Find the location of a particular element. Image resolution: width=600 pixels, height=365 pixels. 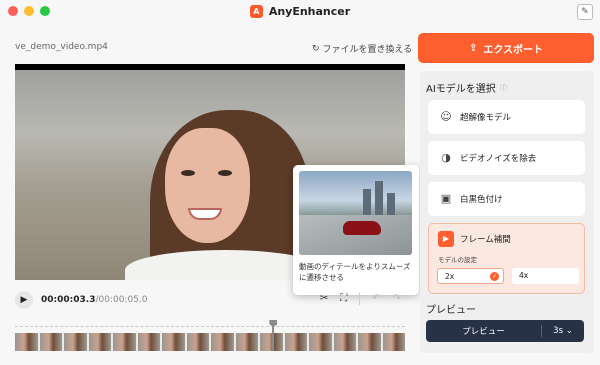

info-icon: ⓘ is located at coordinates (503, 88).